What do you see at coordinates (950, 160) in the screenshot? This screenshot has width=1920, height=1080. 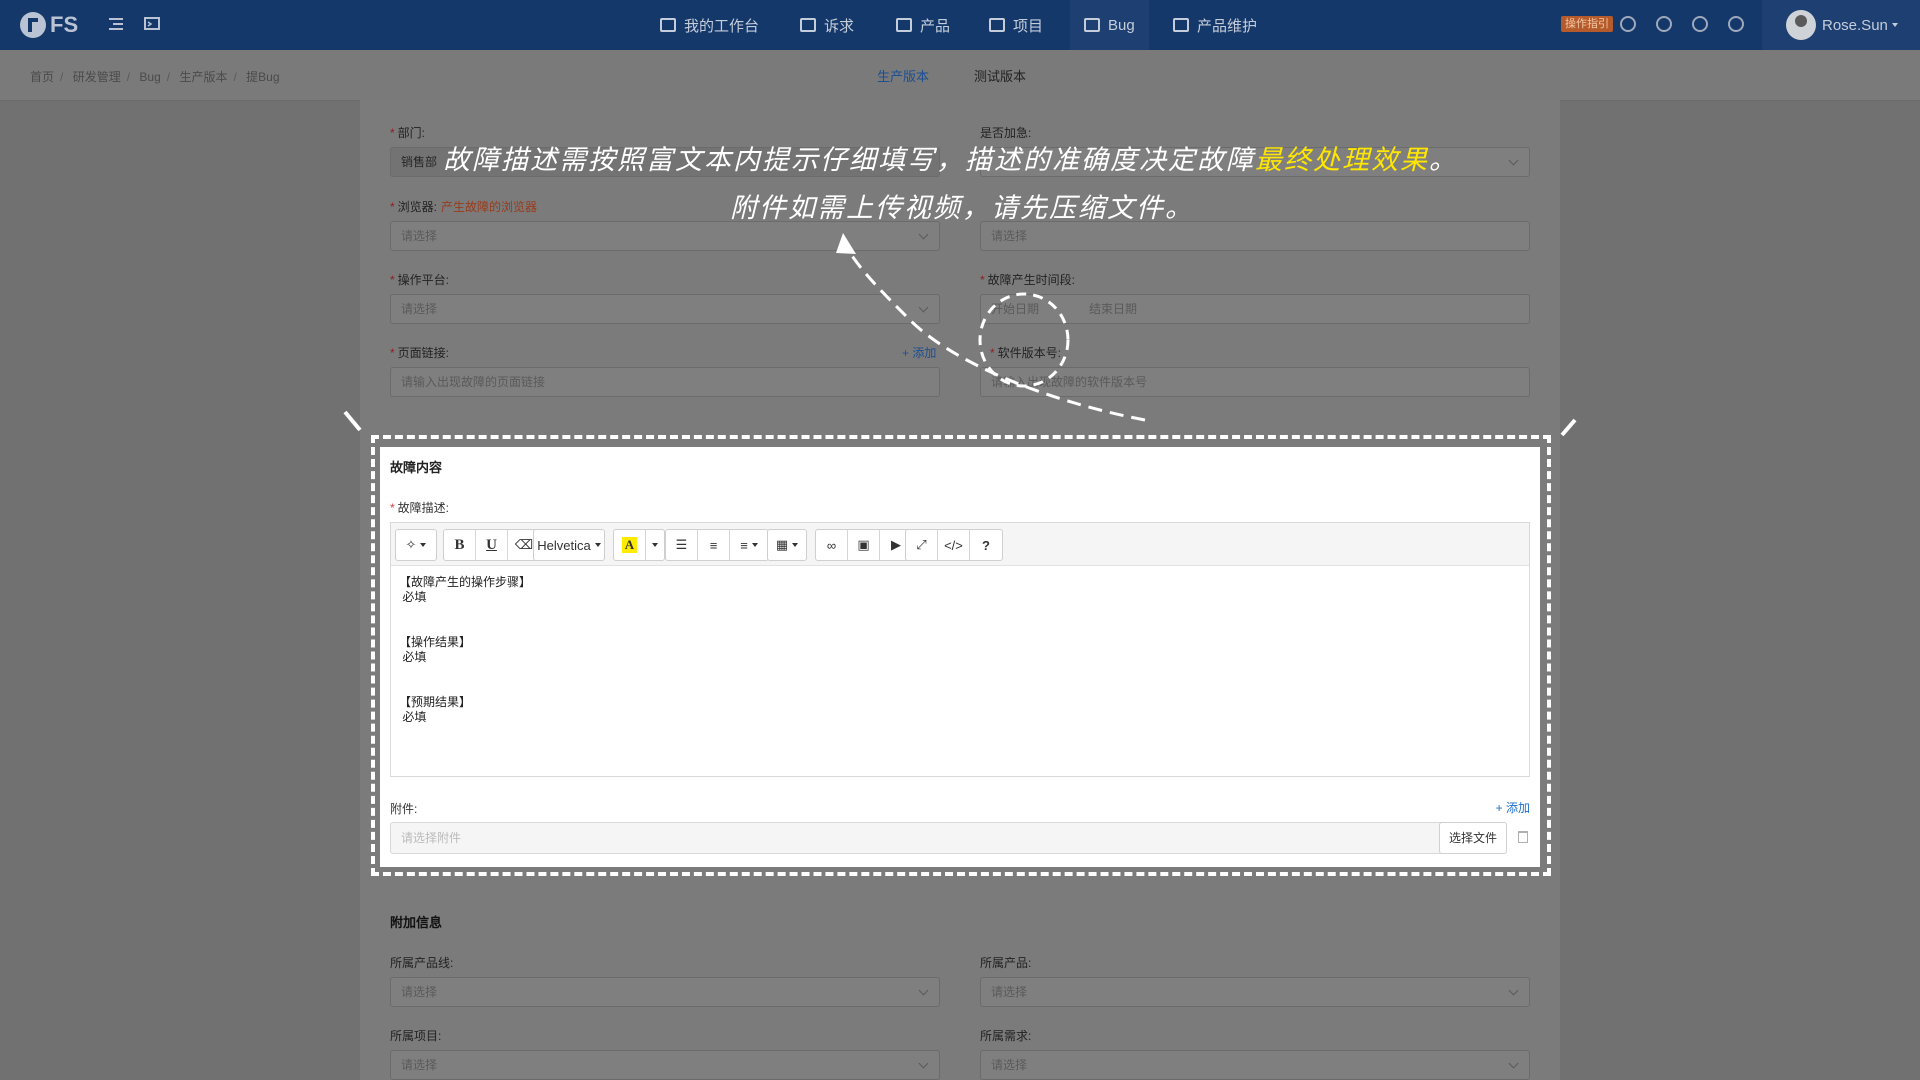 I see `annotation-line-1: 故障描述需按照富文本内提示仔细填写，描述的准确度决定故障最终处理效果。` at bounding box center [950, 160].